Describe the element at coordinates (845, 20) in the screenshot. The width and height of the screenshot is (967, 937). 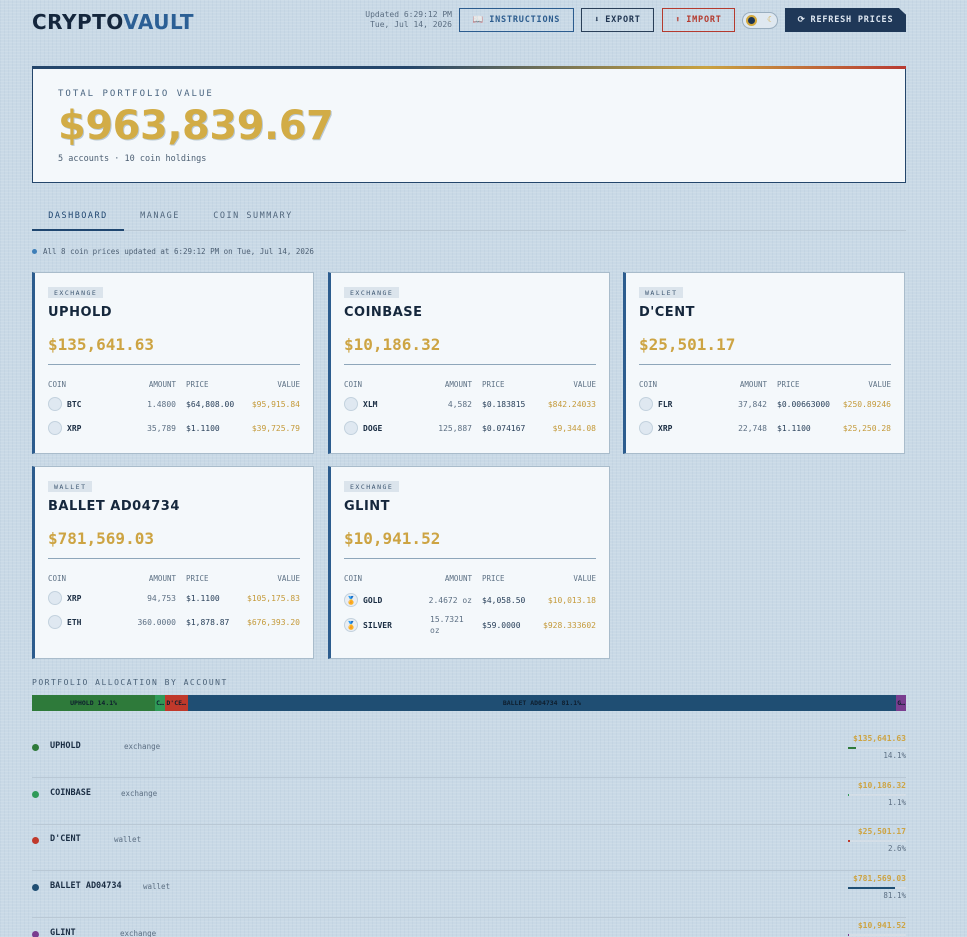
I see `refresh-prices-button: ⟳ REFRESH PRICES` at that location.